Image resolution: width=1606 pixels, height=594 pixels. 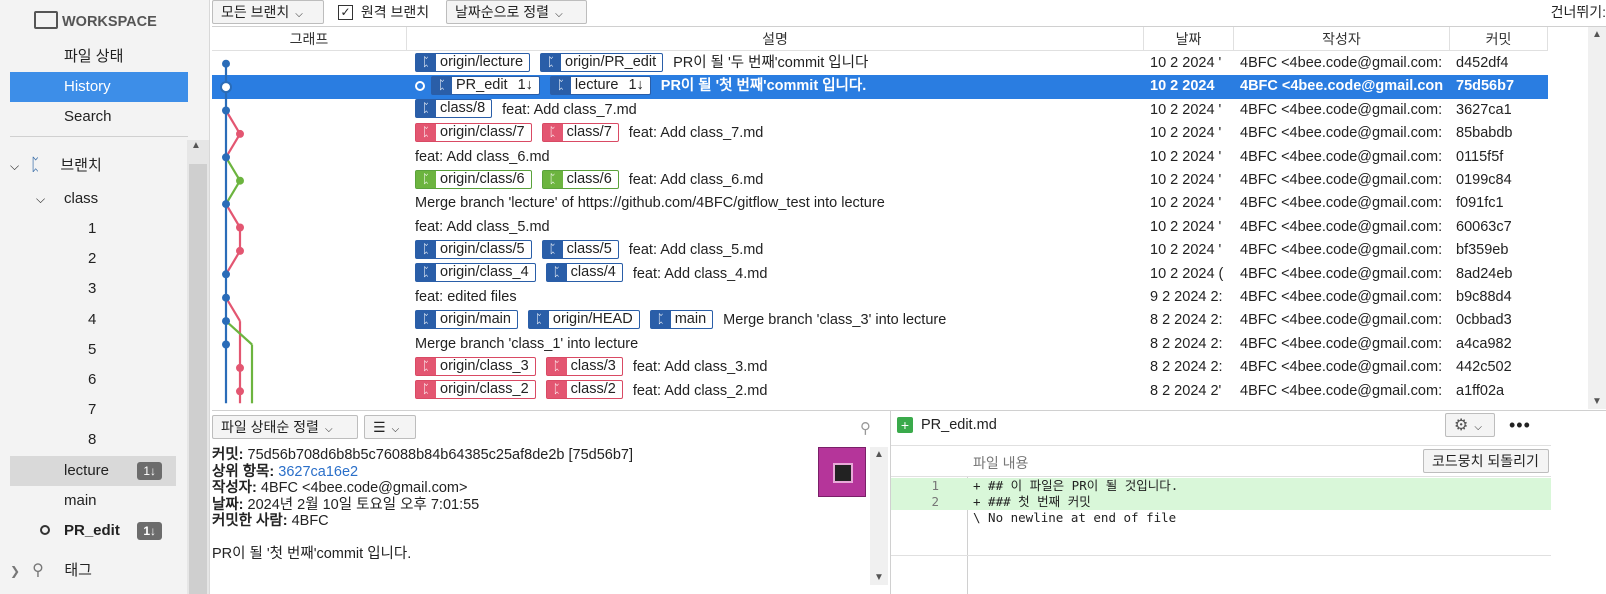 What do you see at coordinates (584, 366) in the screenshot?
I see `branch-tag: ᛈ class/3` at bounding box center [584, 366].